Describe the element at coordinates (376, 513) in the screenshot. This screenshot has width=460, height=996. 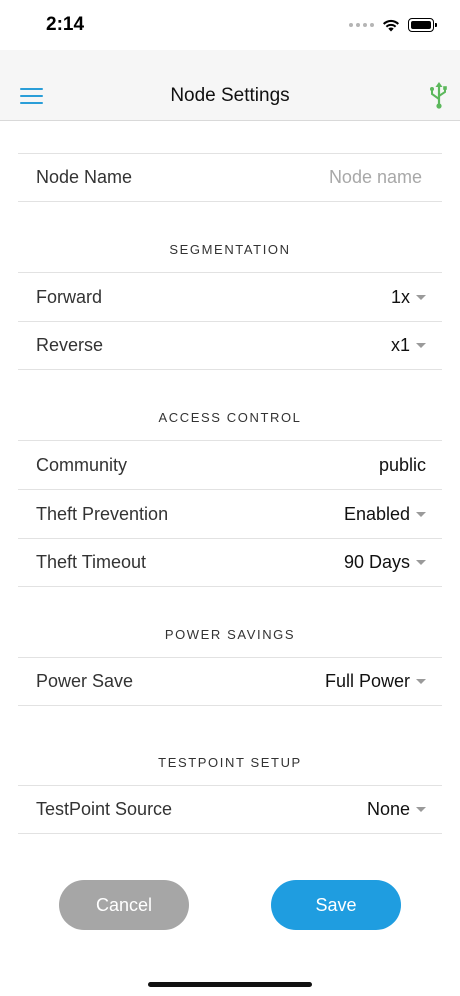
I see `theft-prevention-value: Enabled` at that location.